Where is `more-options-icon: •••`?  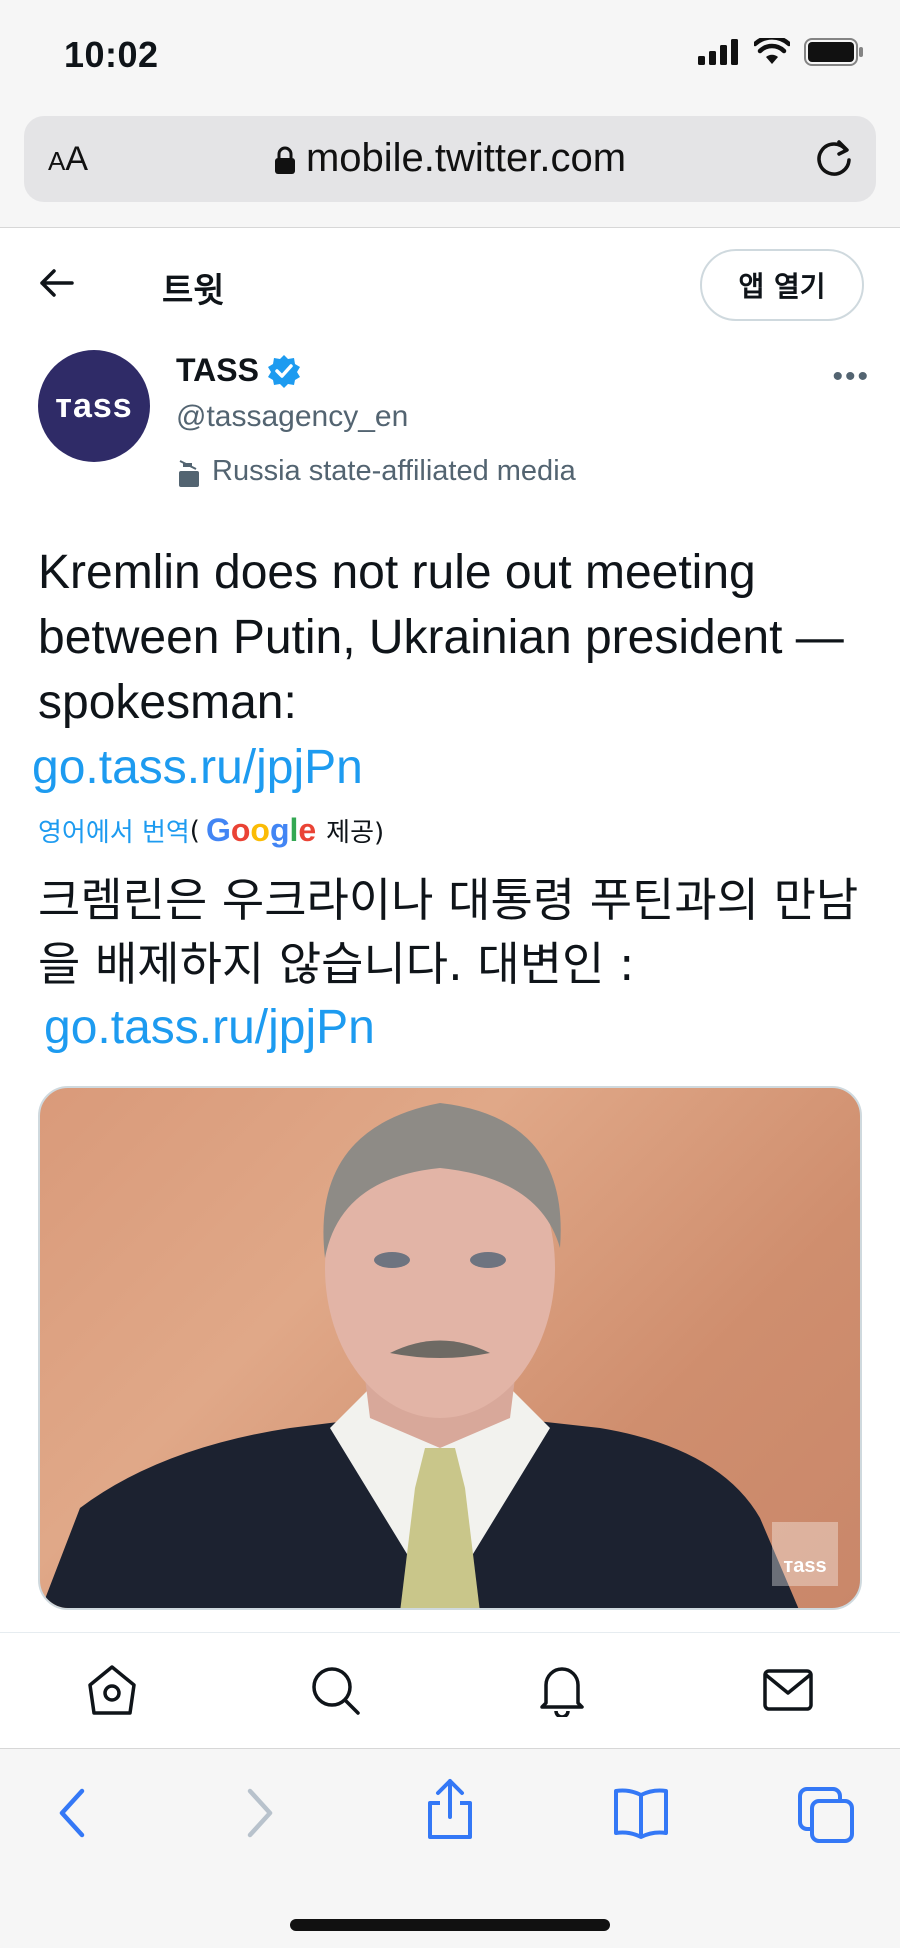
more-options-icon: ••• is located at coordinates (851, 377).